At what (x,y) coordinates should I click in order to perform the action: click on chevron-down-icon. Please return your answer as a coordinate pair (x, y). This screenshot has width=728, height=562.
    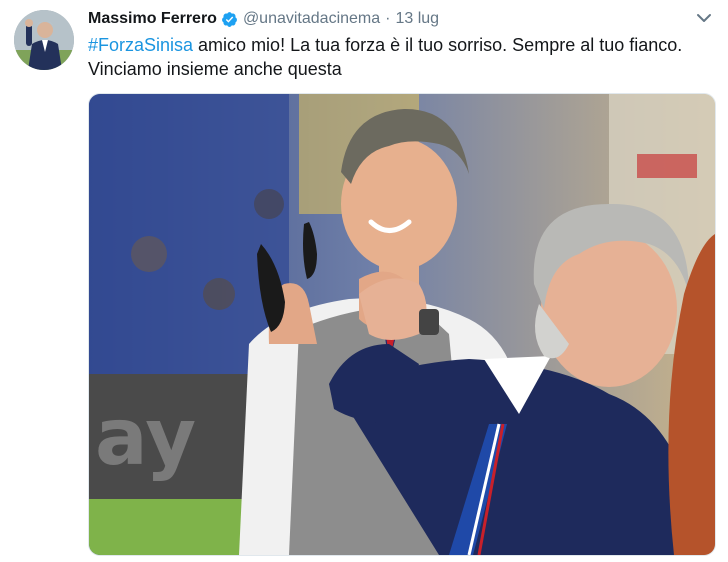
    Looking at the image, I should click on (704, 18).